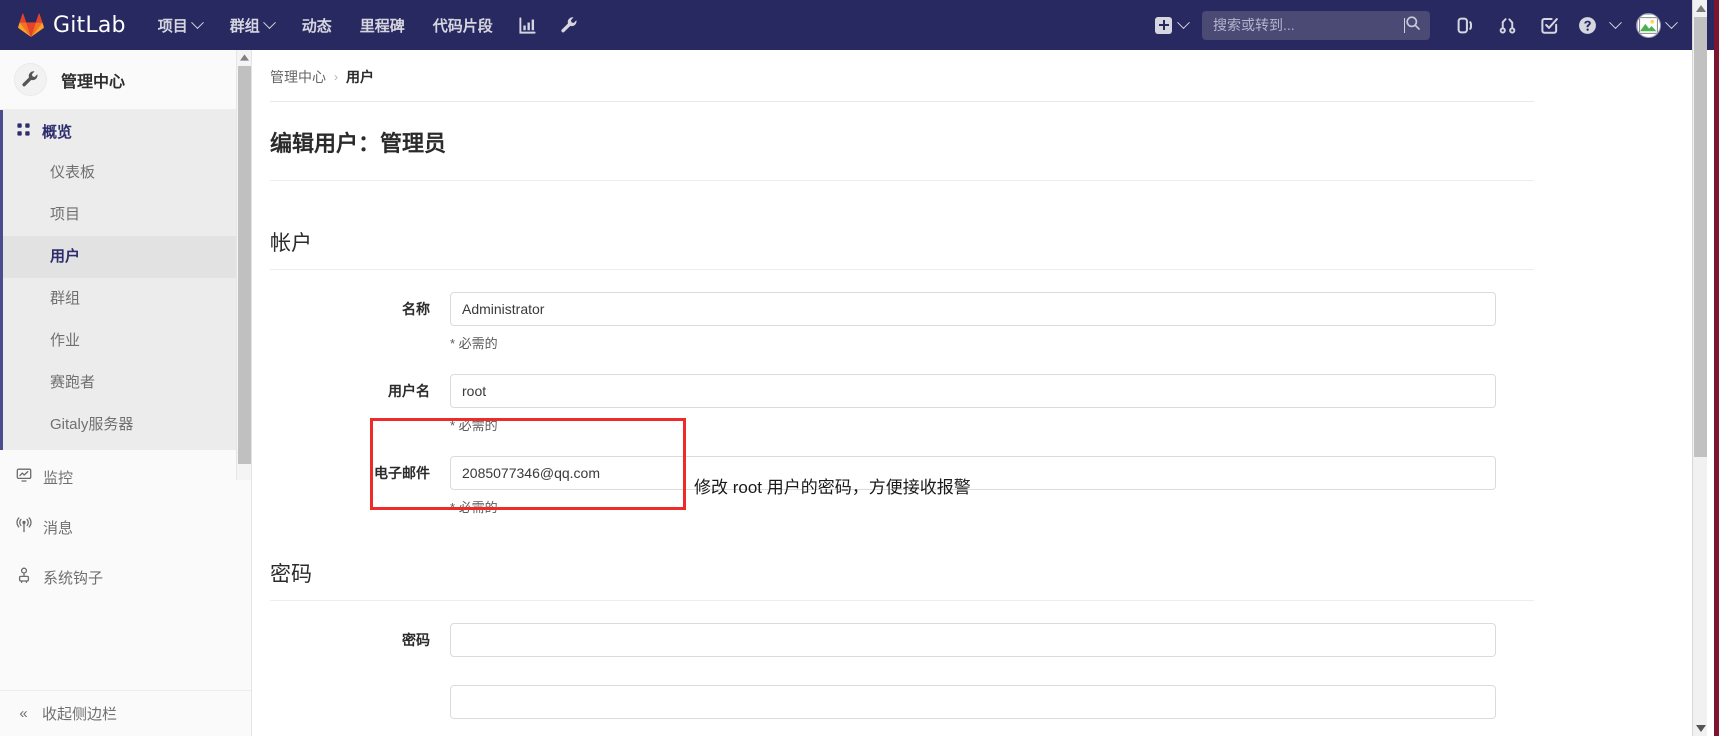  I want to click on issues-icon, so click(1465, 25).